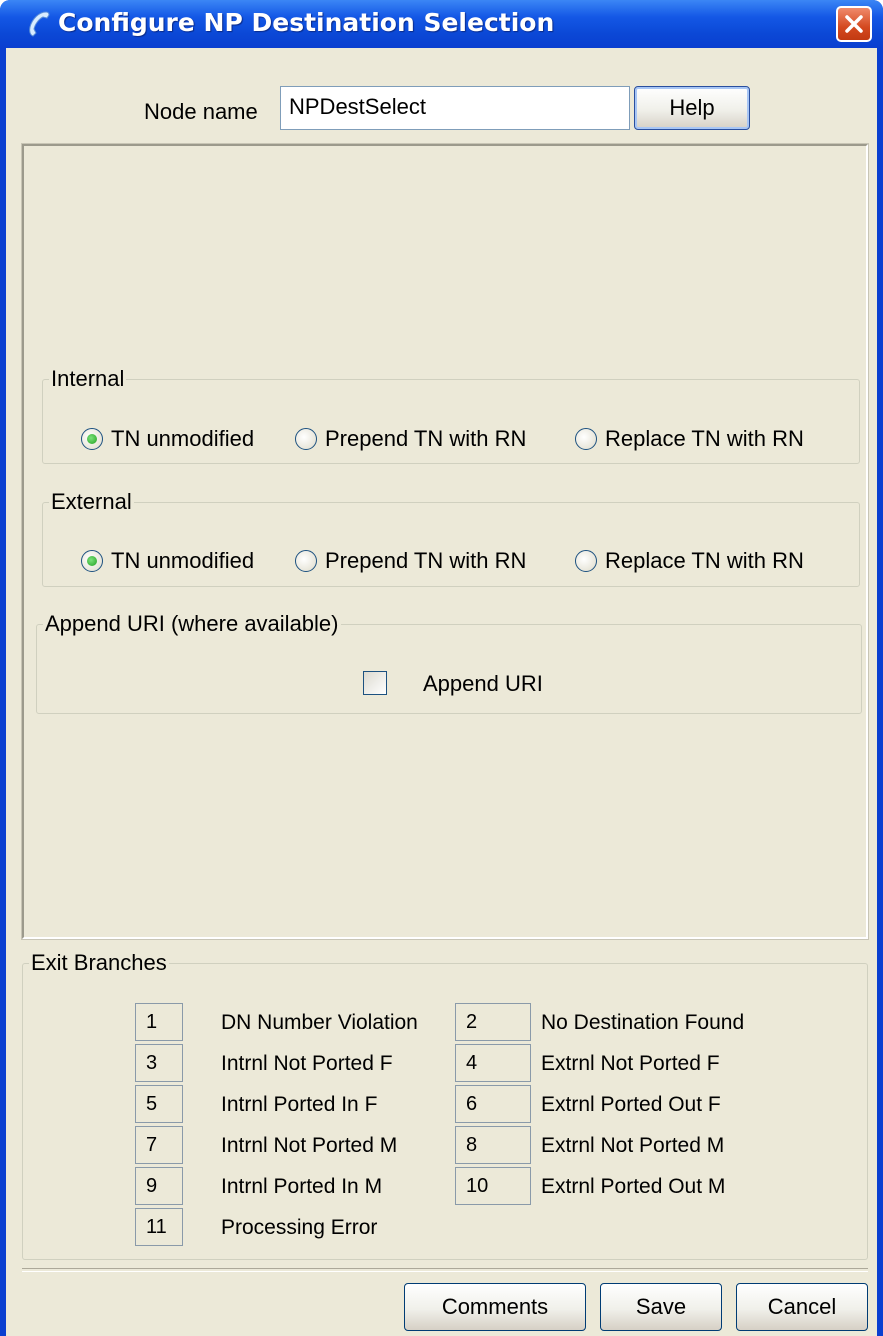  Describe the element at coordinates (631, 1104) in the screenshot. I see `exit-branch-label: Extrnl Ported Out F` at that location.